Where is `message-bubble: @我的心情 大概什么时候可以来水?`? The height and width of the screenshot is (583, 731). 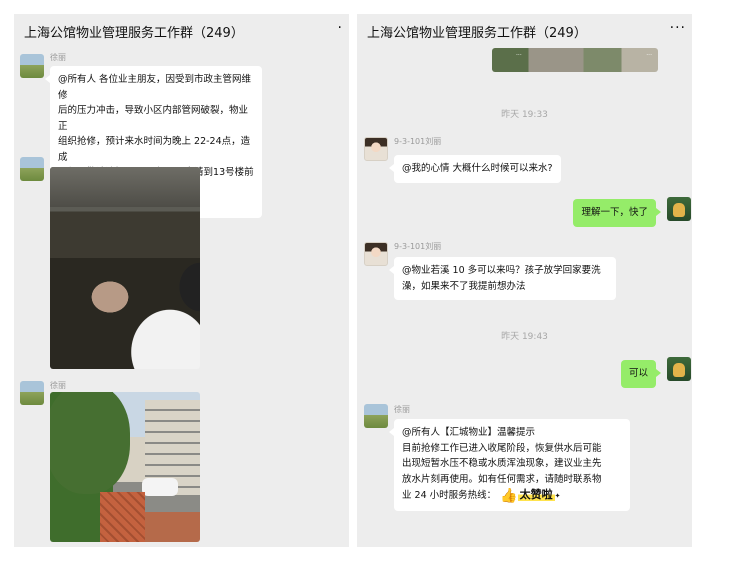
message-bubble: @我的心情 大概什么时候可以来水? is located at coordinates (475, 169).